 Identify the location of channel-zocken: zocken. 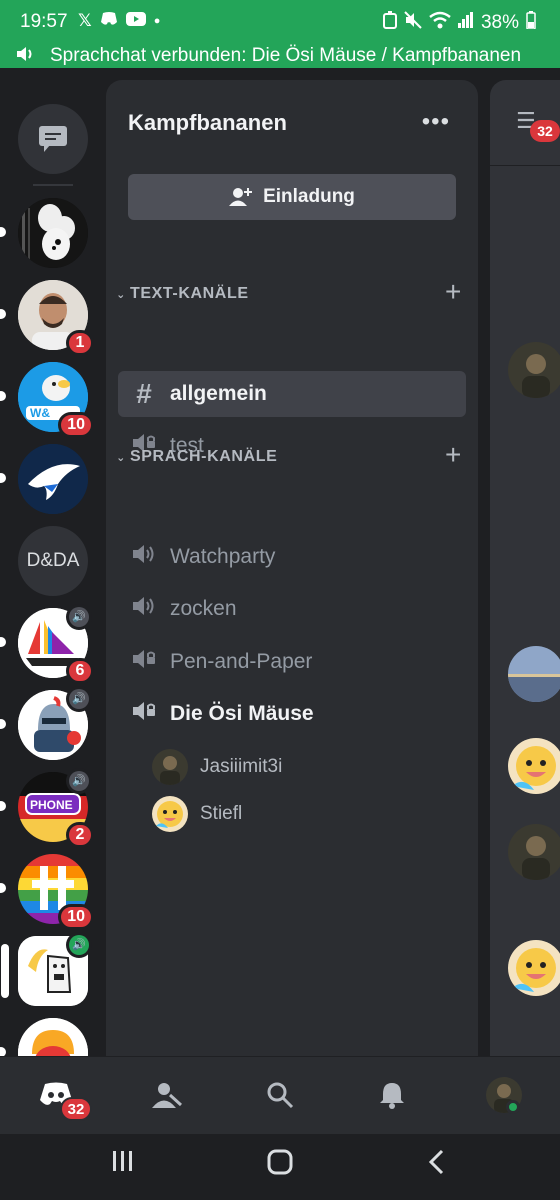
(292, 609).